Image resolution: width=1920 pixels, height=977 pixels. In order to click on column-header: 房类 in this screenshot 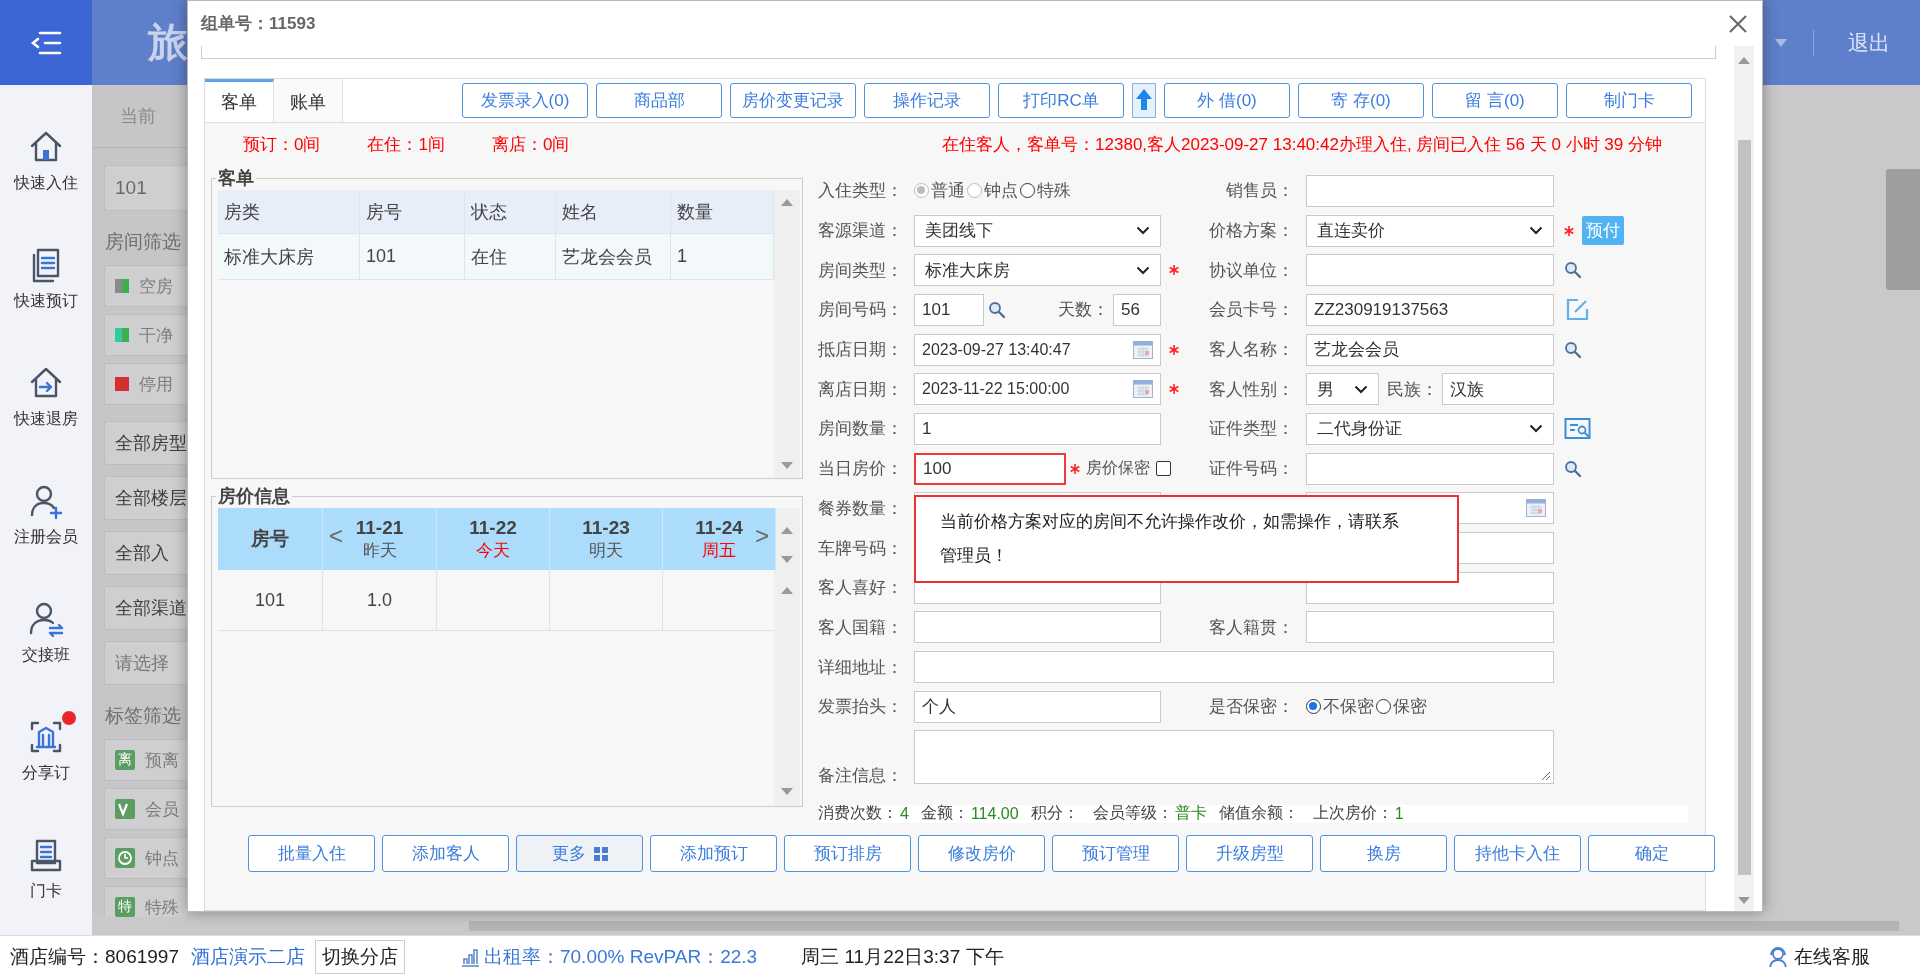, I will do `click(289, 212)`.